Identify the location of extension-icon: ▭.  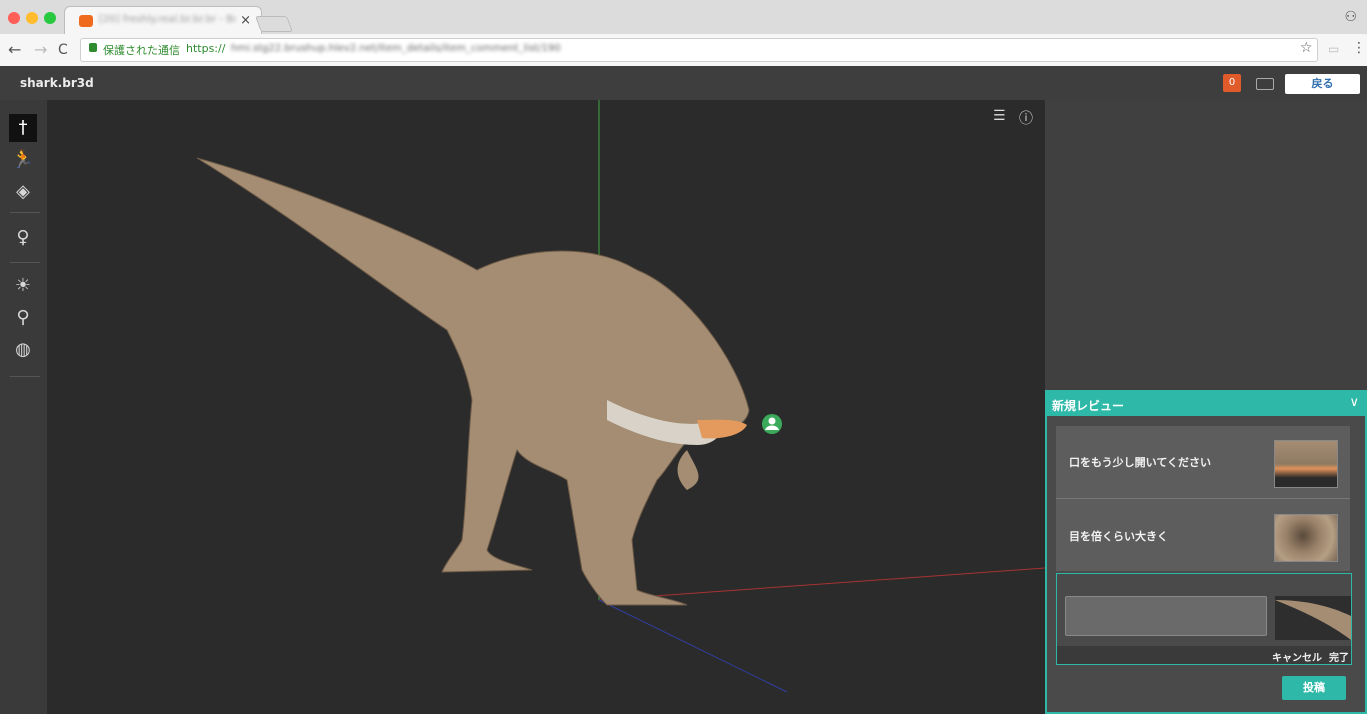
(1333, 49).